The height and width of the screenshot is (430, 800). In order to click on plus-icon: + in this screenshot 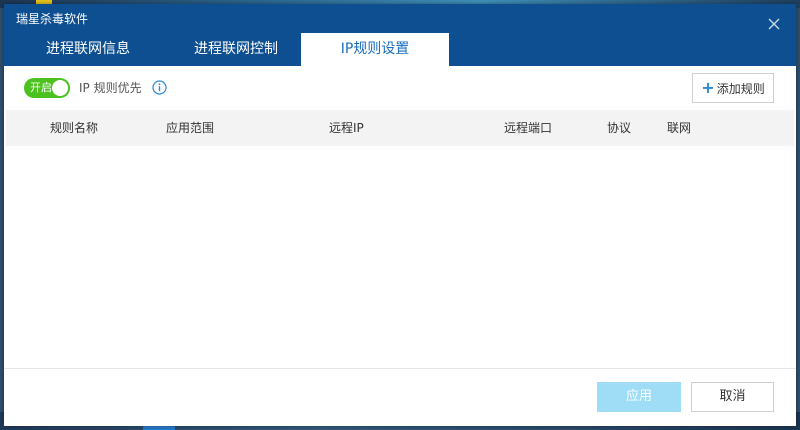, I will do `click(708, 87)`.